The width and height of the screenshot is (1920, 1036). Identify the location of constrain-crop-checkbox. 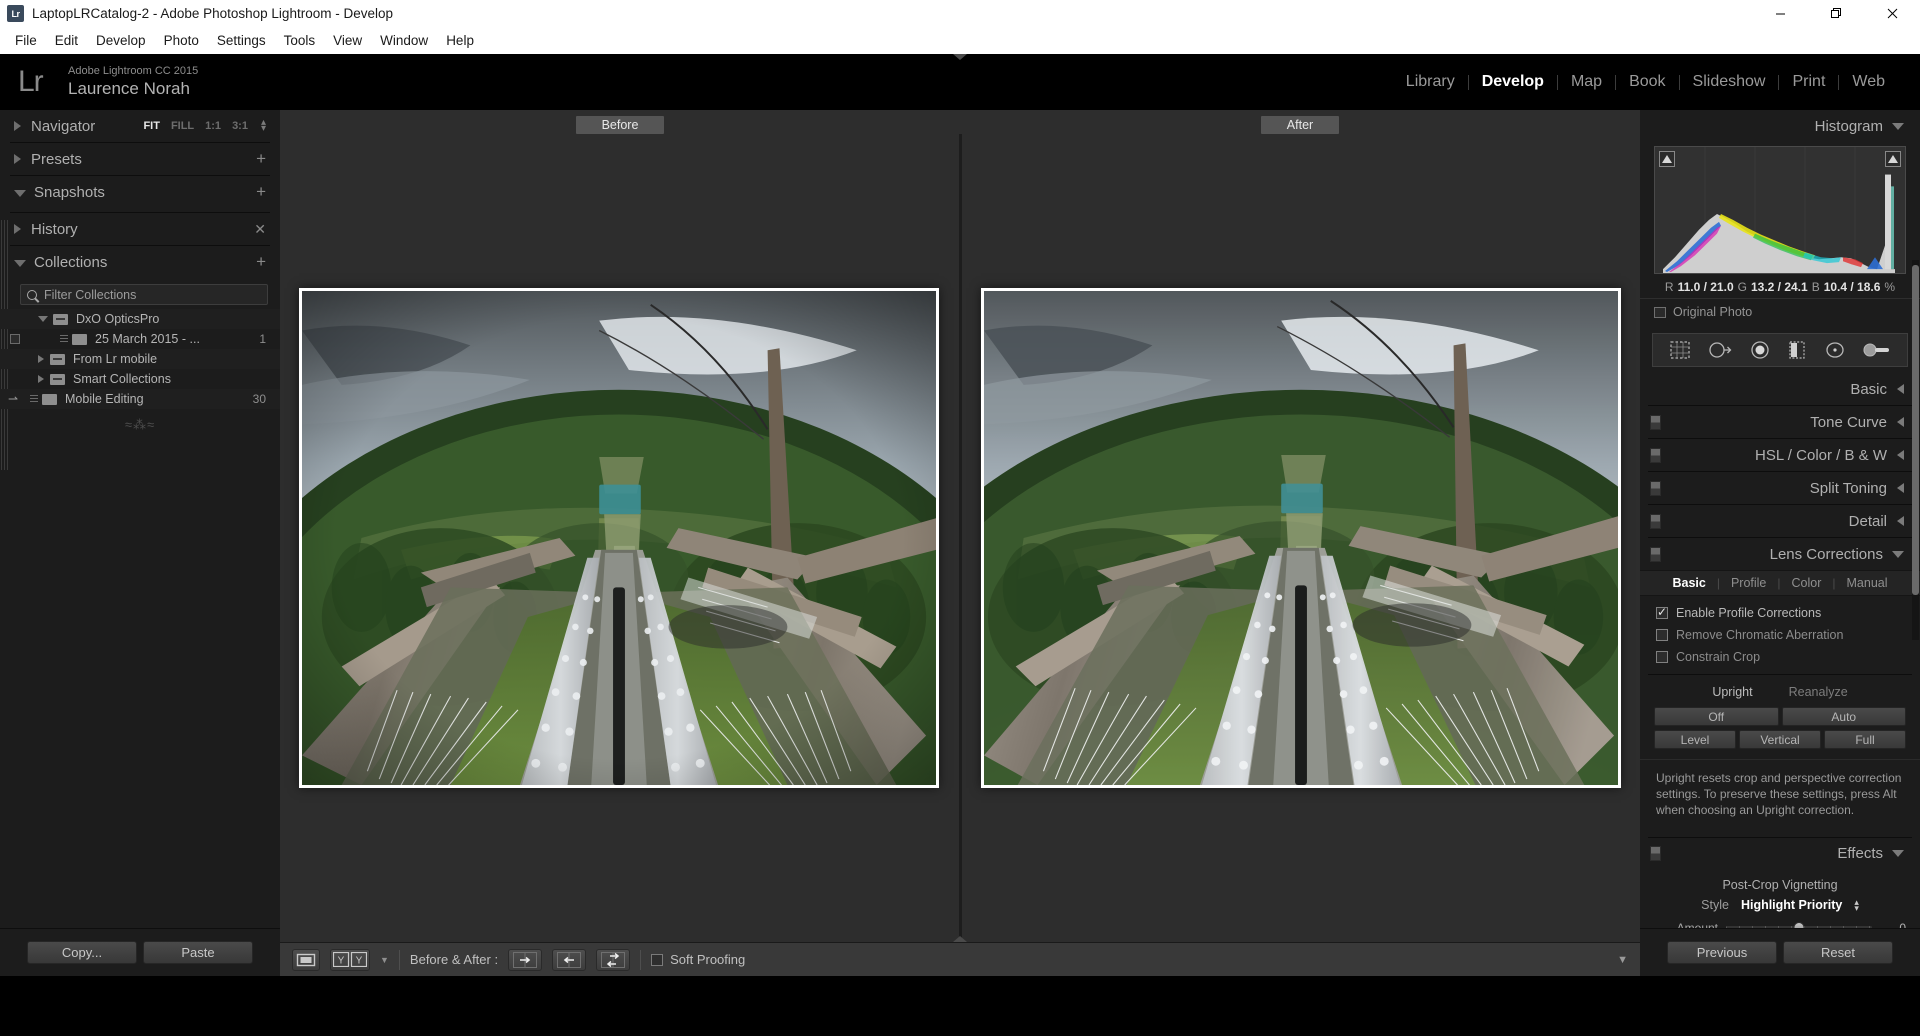
(1662, 657).